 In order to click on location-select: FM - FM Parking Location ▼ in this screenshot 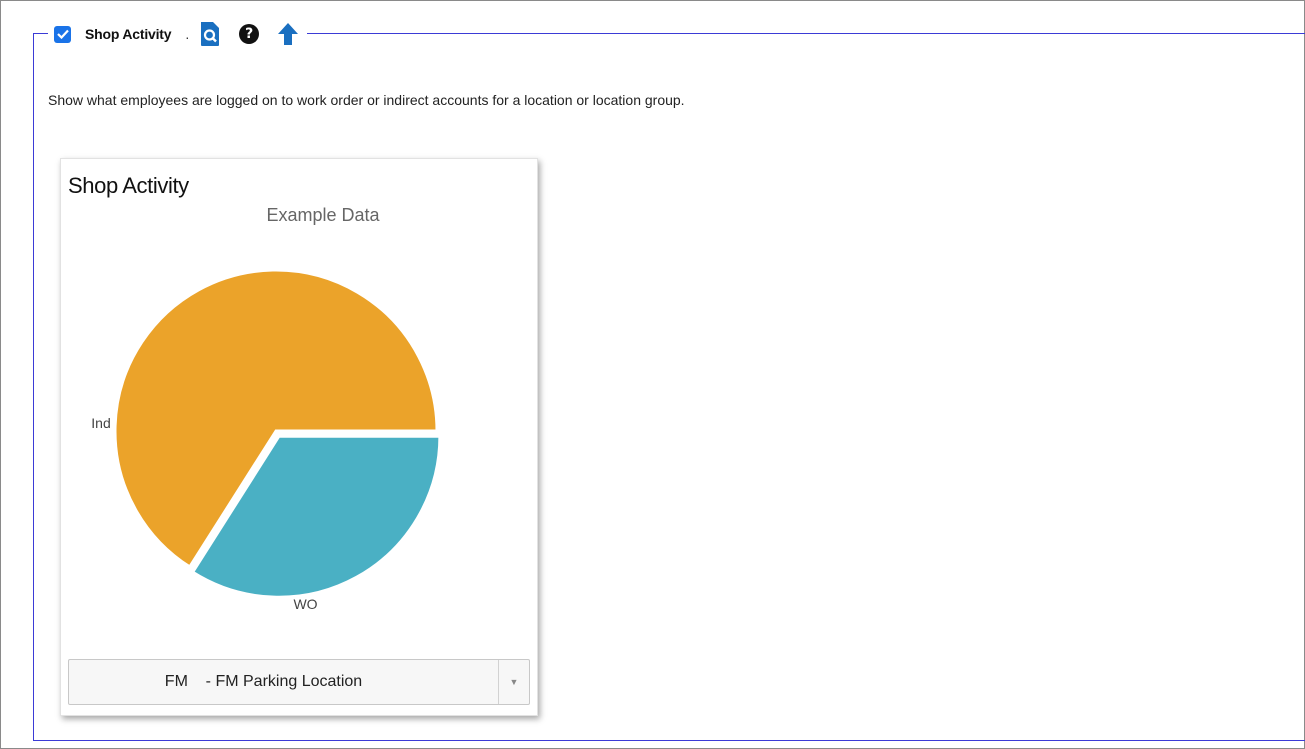, I will do `click(299, 682)`.